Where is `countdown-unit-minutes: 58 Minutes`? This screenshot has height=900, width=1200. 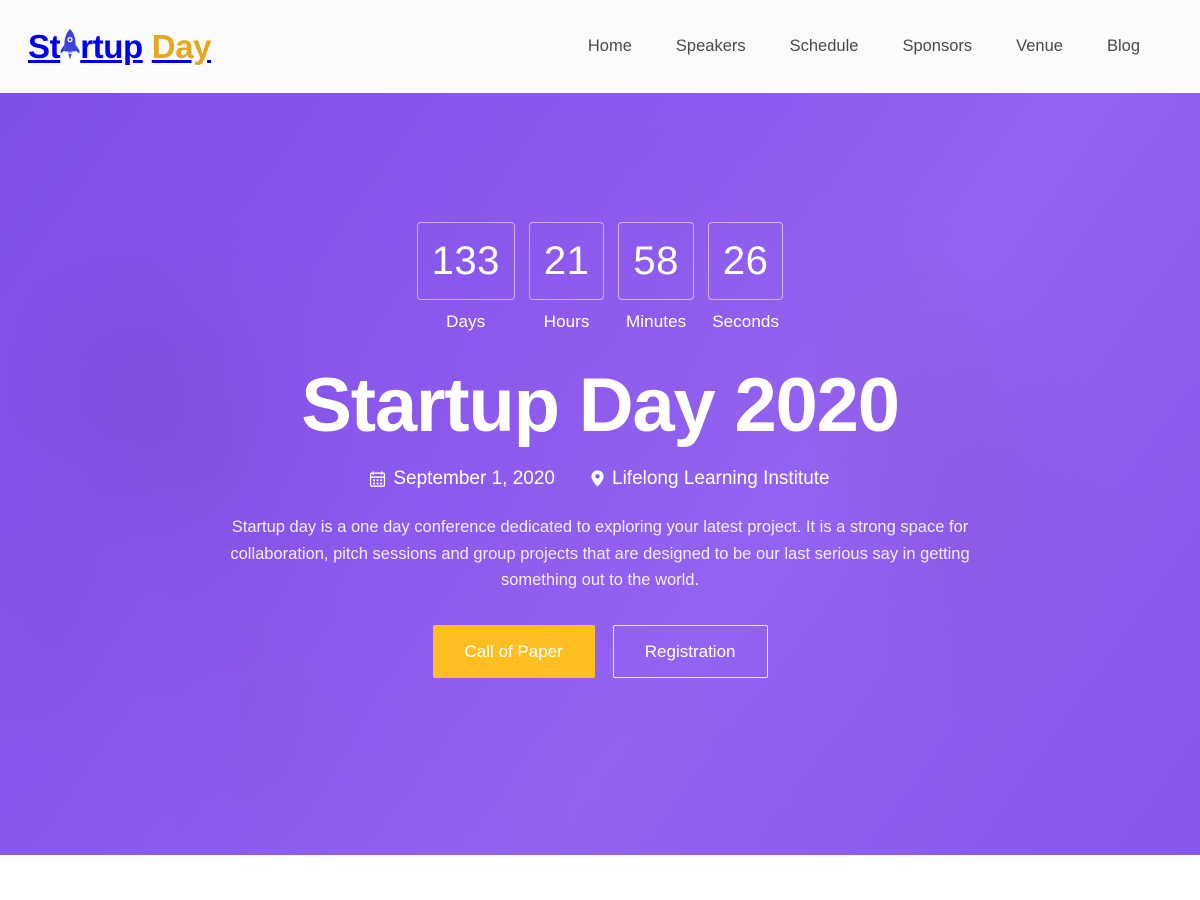 countdown-unit-minutes: 58 Minutes is located at coordinates (656, 277).